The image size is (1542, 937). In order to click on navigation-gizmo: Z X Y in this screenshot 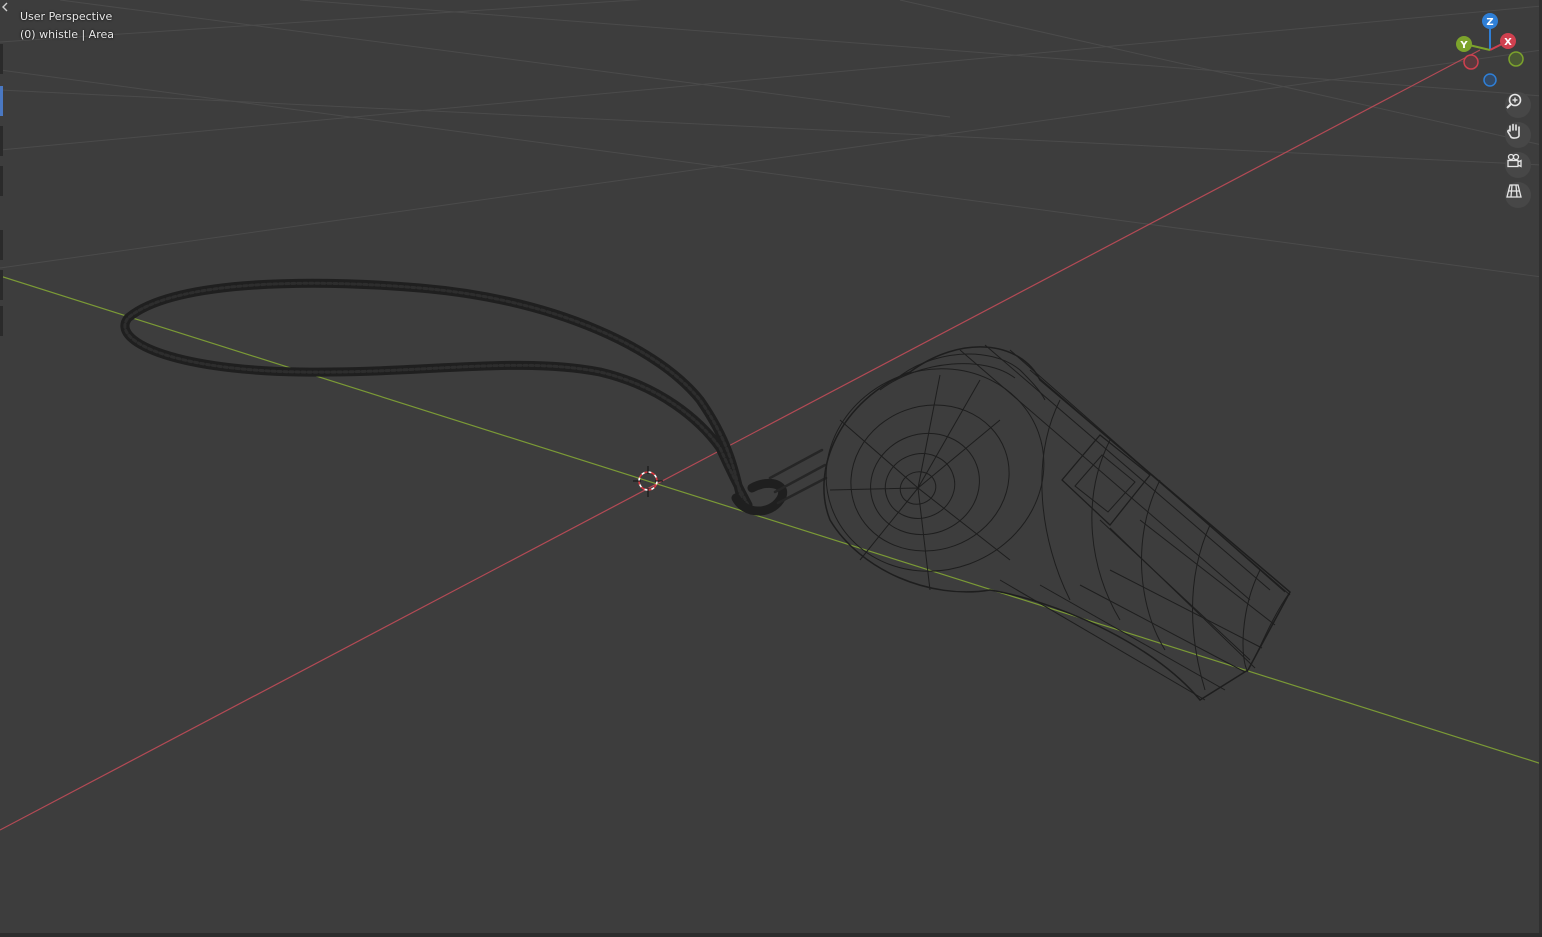, I will do `click(1490, 50)`.